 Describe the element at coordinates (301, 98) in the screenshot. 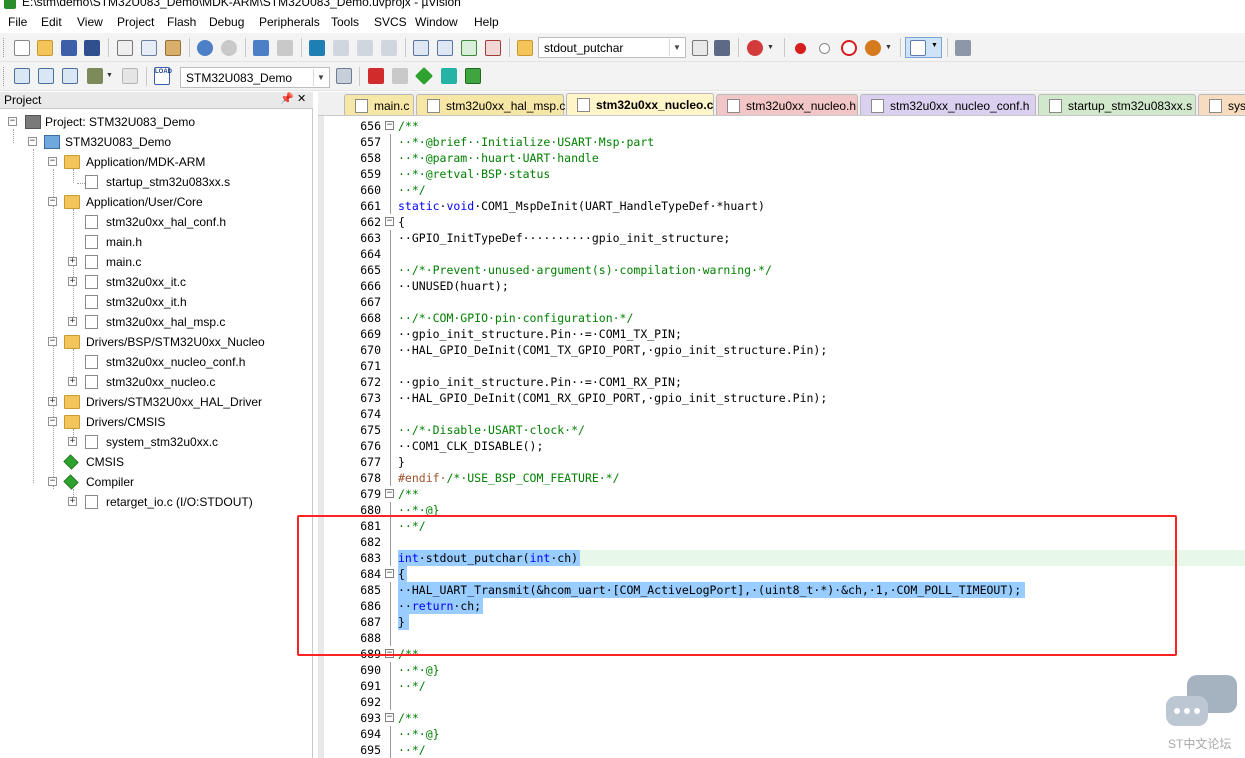

I see `close-icon: ✕` at that location.